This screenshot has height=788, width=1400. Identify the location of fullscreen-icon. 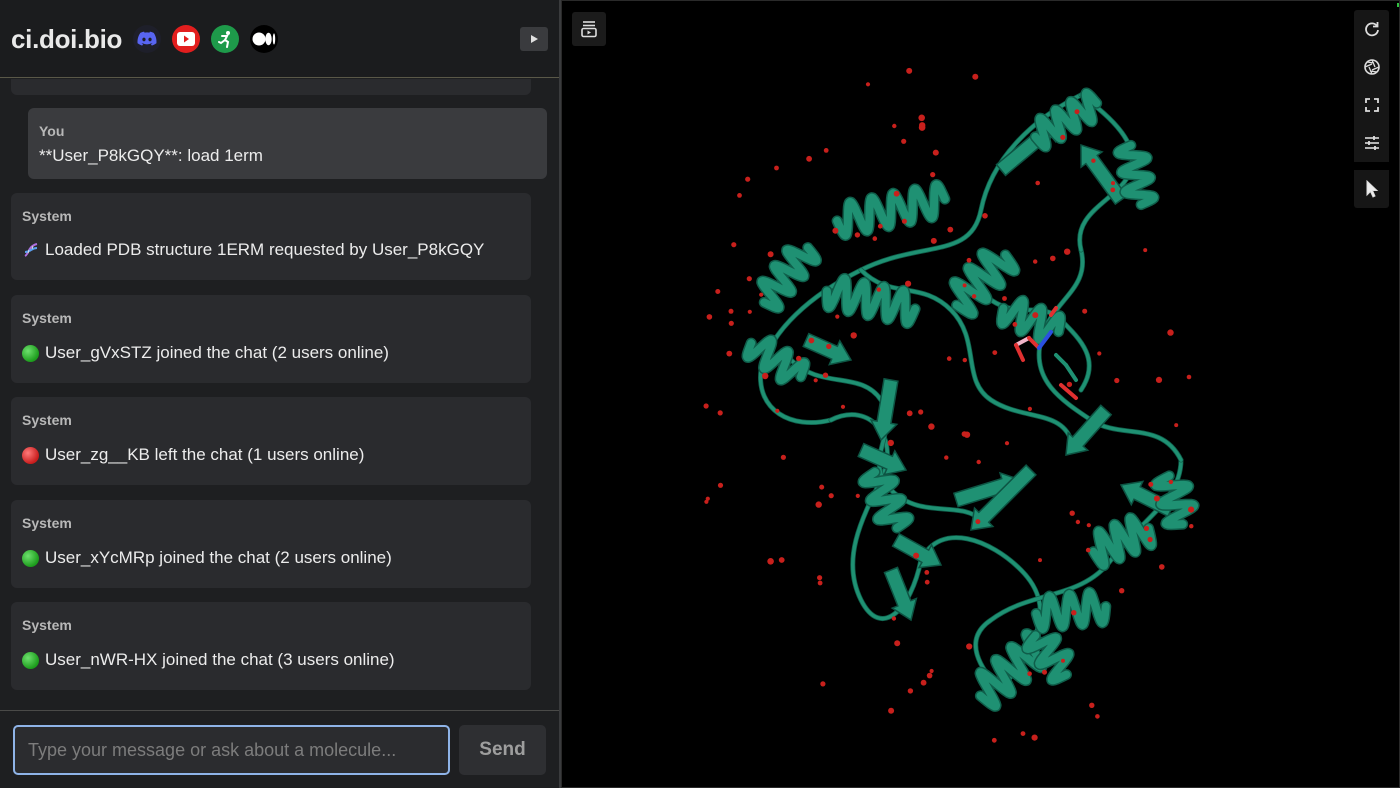
(1371, 105).